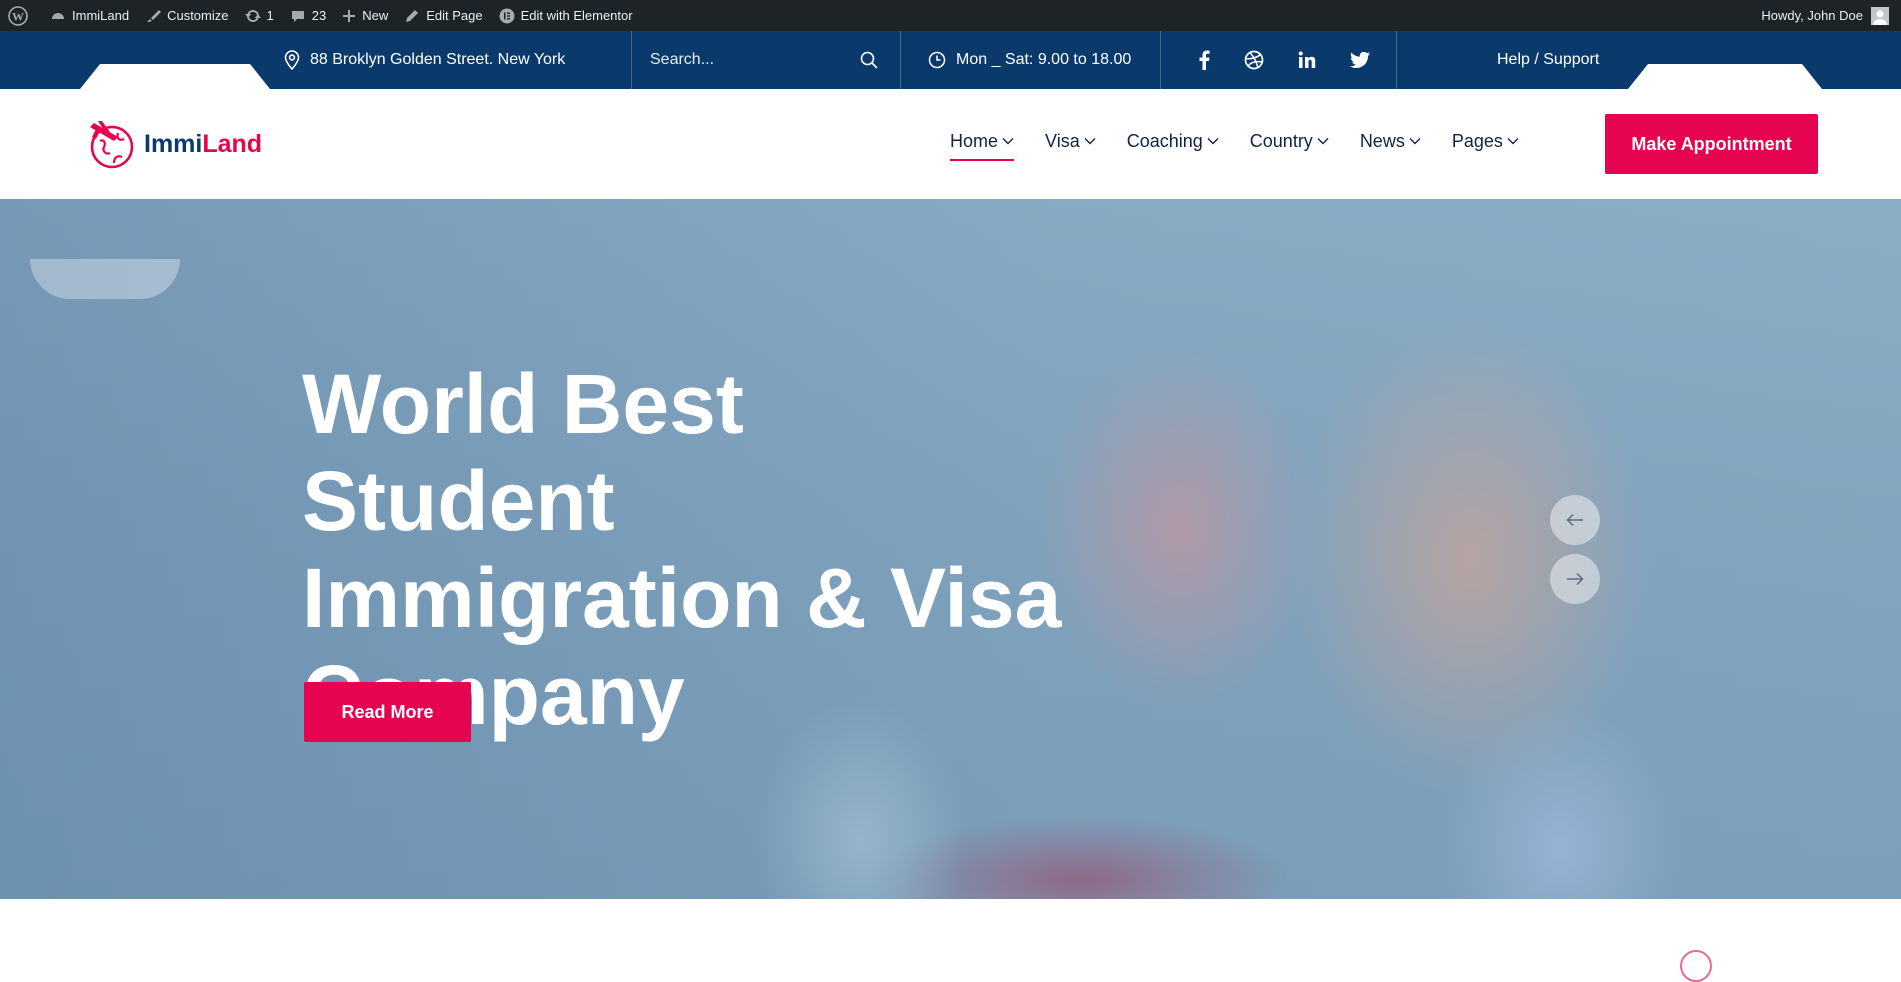 The width and height of the screenshot is (1901, 982). I want to click on make-appointment-button: Make Appointment, so click(1711, 144).